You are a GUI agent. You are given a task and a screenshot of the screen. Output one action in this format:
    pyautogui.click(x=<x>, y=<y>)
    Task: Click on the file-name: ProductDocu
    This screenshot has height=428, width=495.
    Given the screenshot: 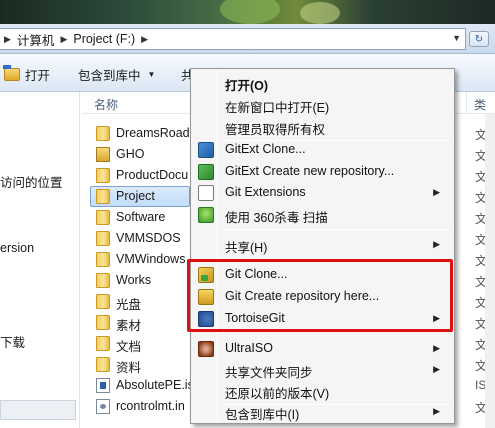 What is the action you would take?
    pyautogui.click(x=152, y=175)
    